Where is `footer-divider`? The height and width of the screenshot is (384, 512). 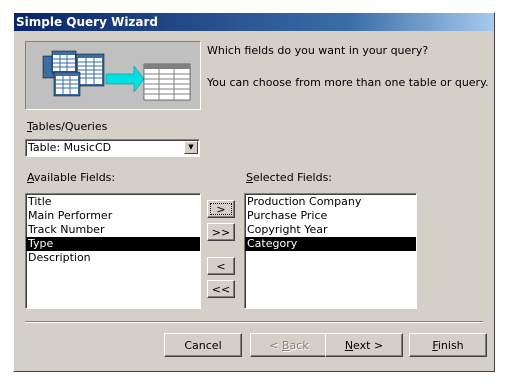 footer-divider is located at coordinates (254, 322).